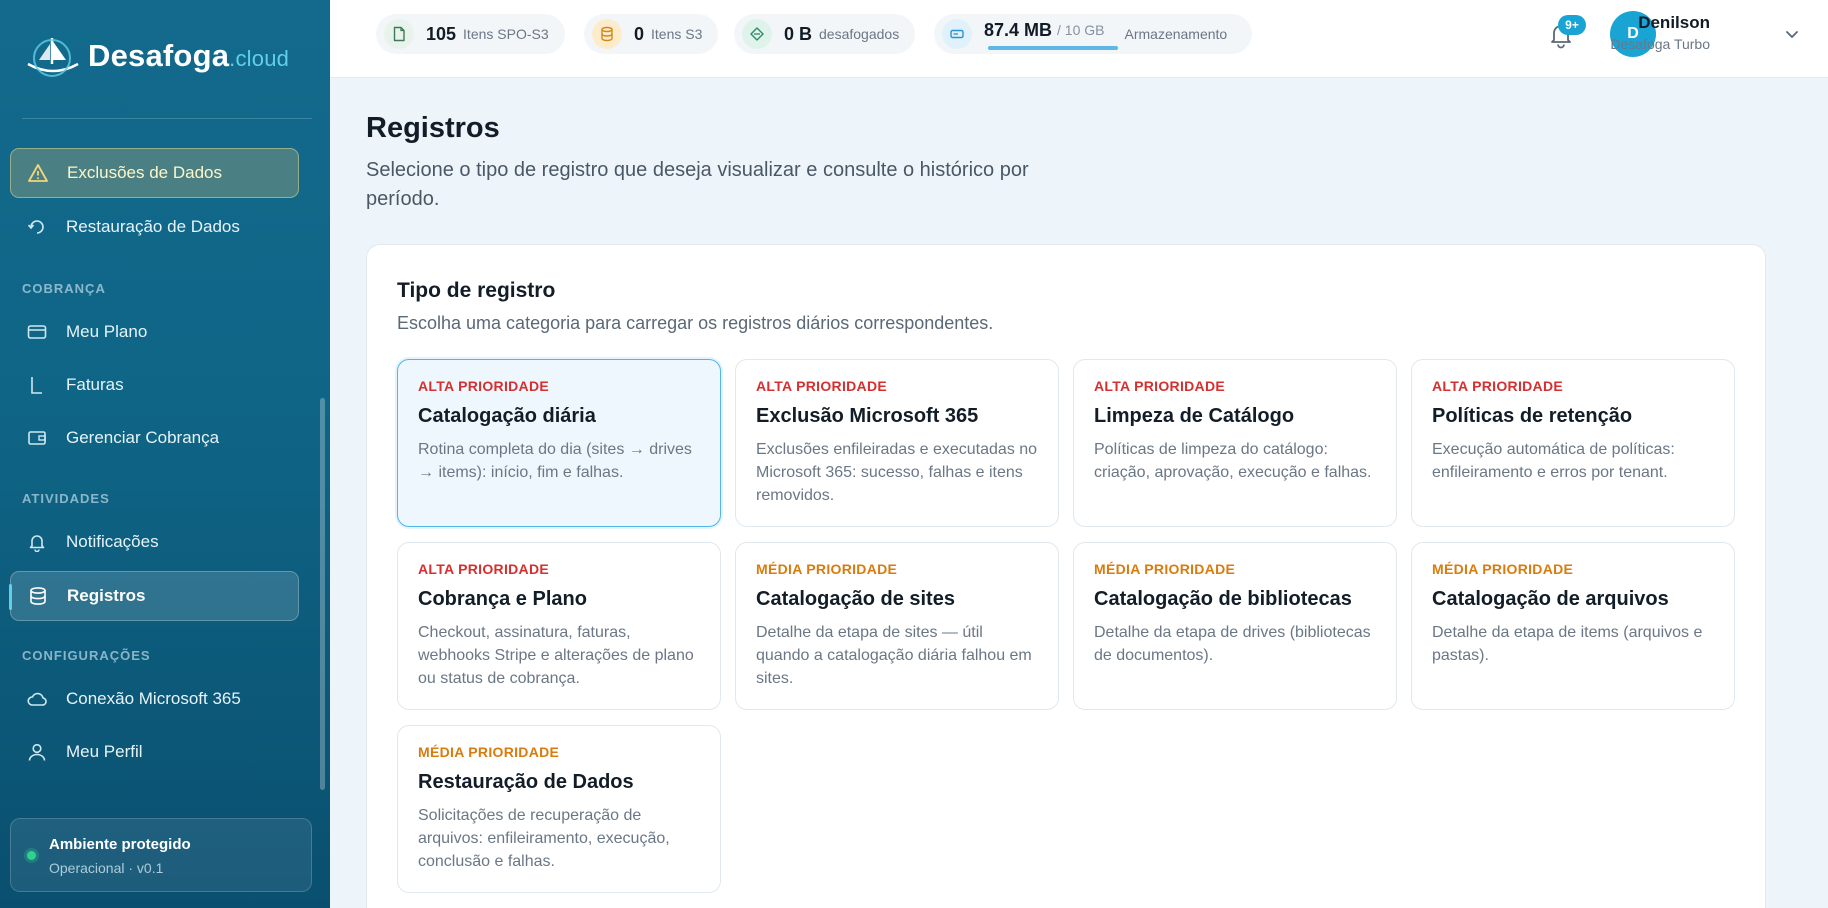 This screenshot has width=1828, height=908. What do you see at coordinates (167, 118) in the screenshot?
I see `divider` at bounding box center [167, 118].